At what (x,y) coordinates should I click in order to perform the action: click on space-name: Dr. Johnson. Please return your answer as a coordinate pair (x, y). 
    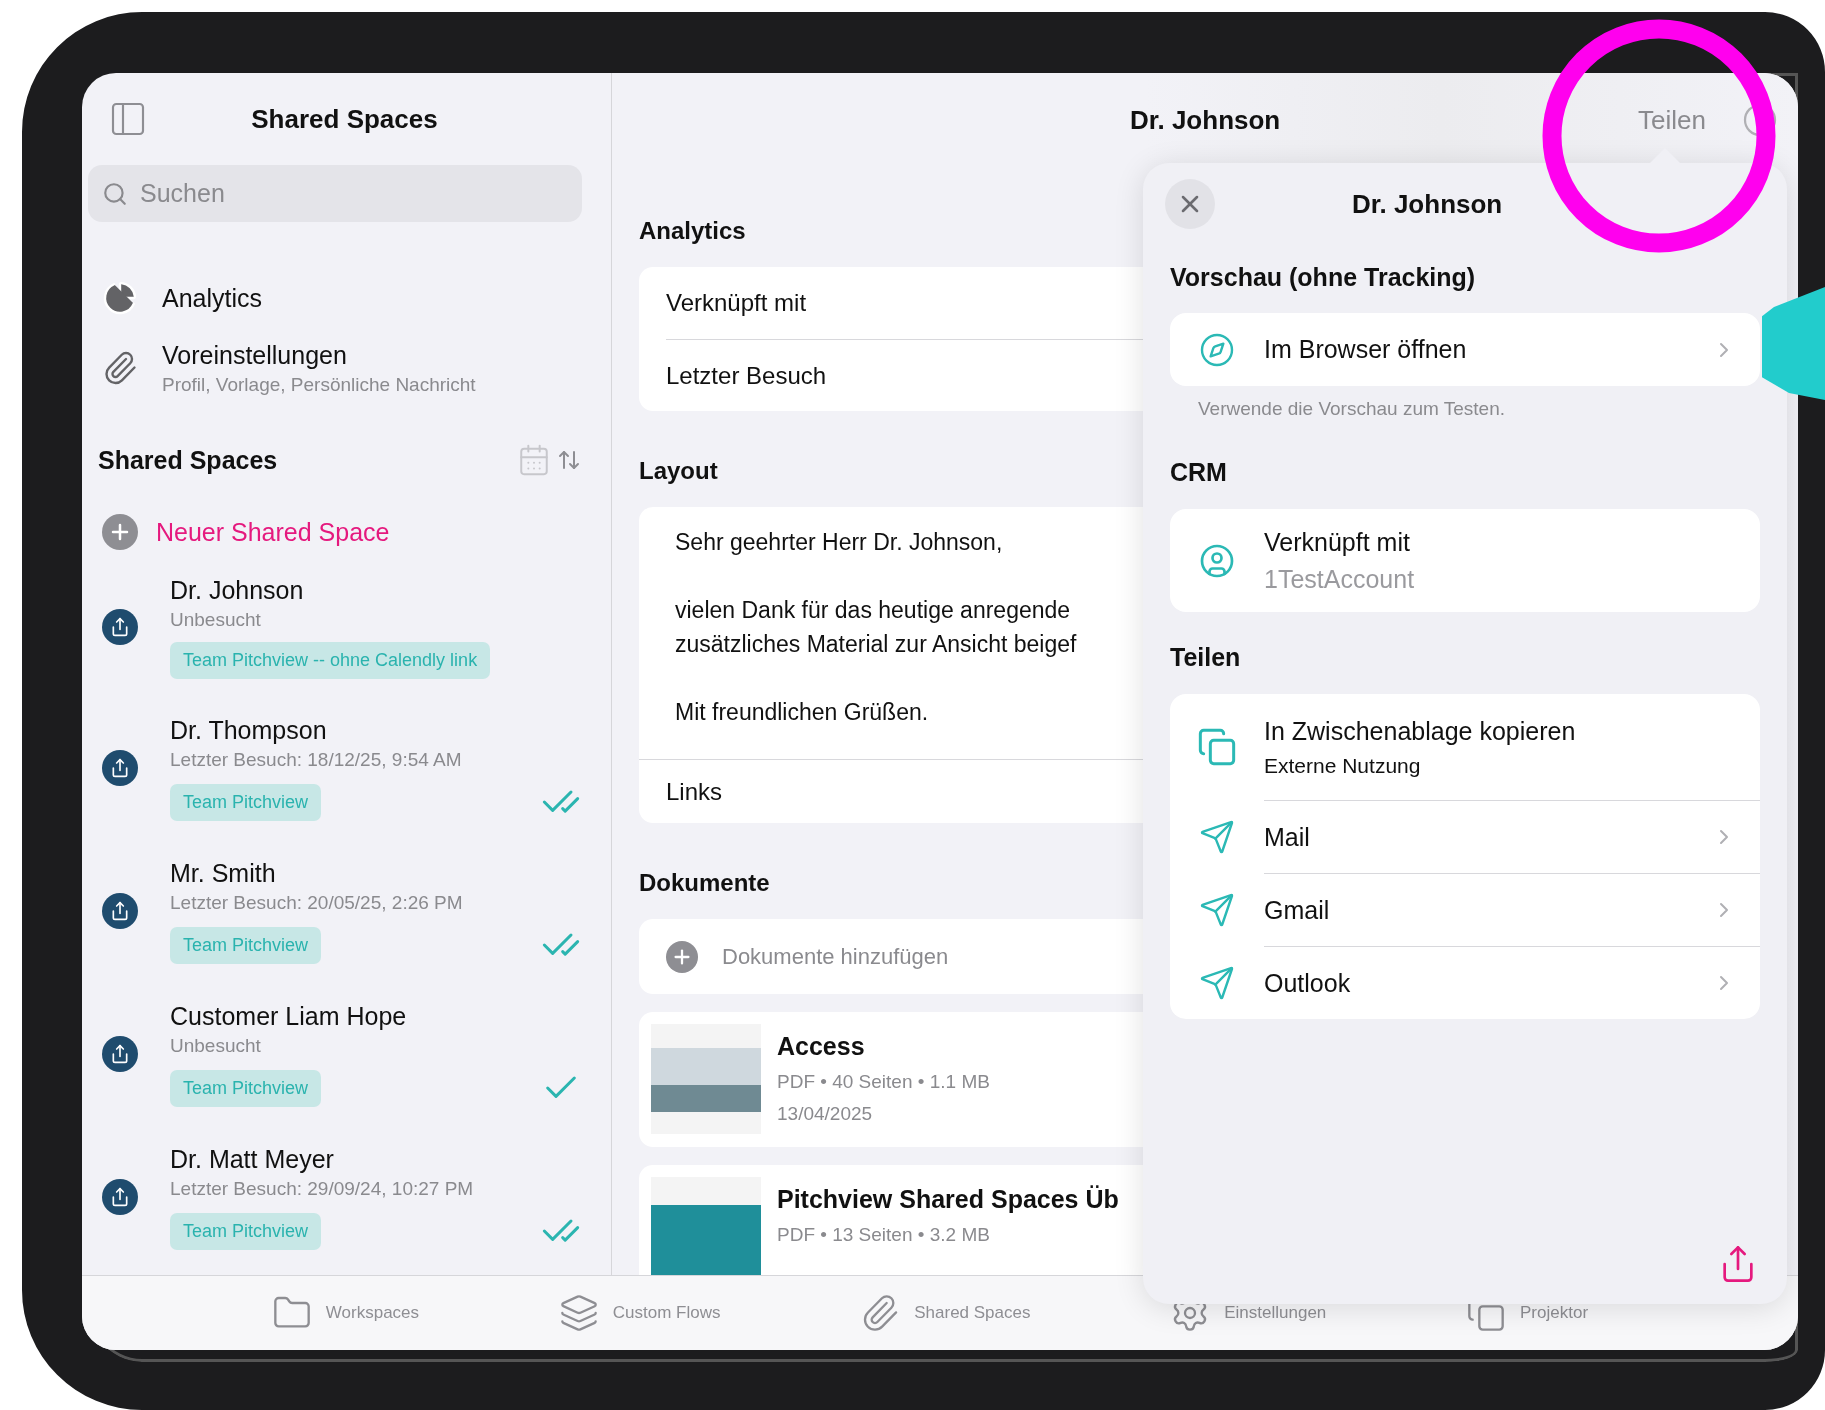
    Looking at the image, I should click on (237, 590).